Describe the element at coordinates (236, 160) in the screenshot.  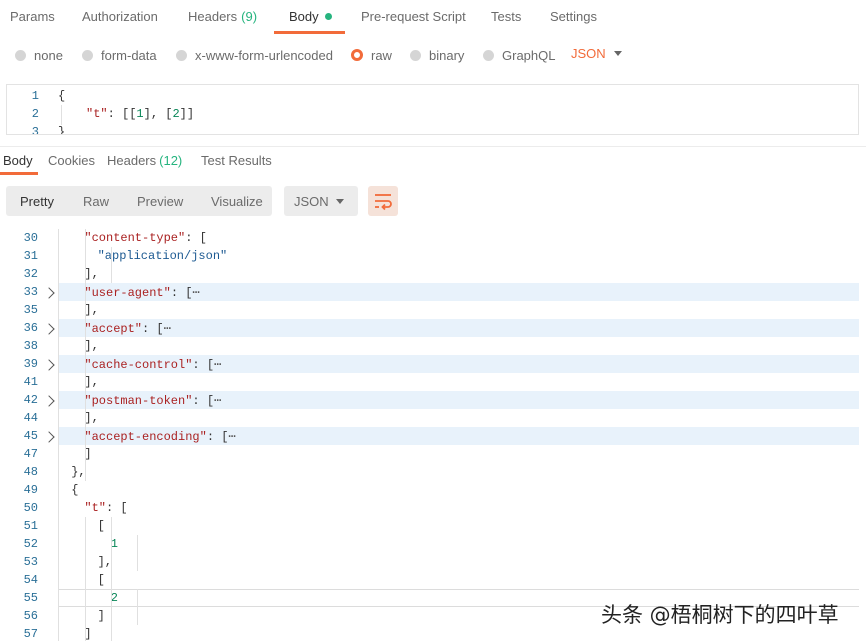
I see `tab-test-results: Test Results` at that location.